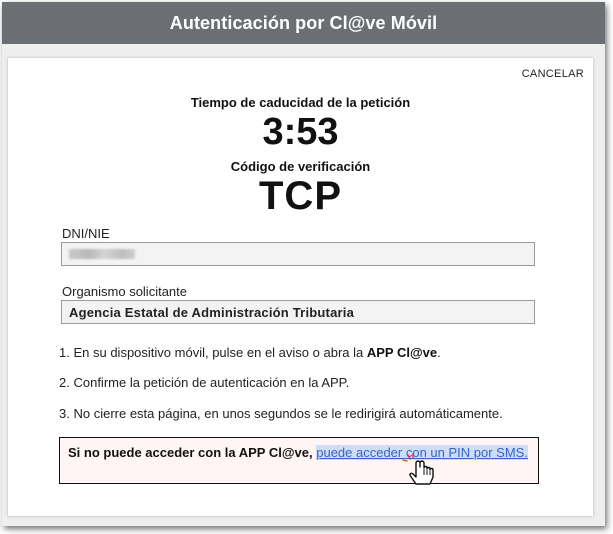  I want to click on dialog-header: Autenticación por Cl@ve Móvil, so click(303, 23).